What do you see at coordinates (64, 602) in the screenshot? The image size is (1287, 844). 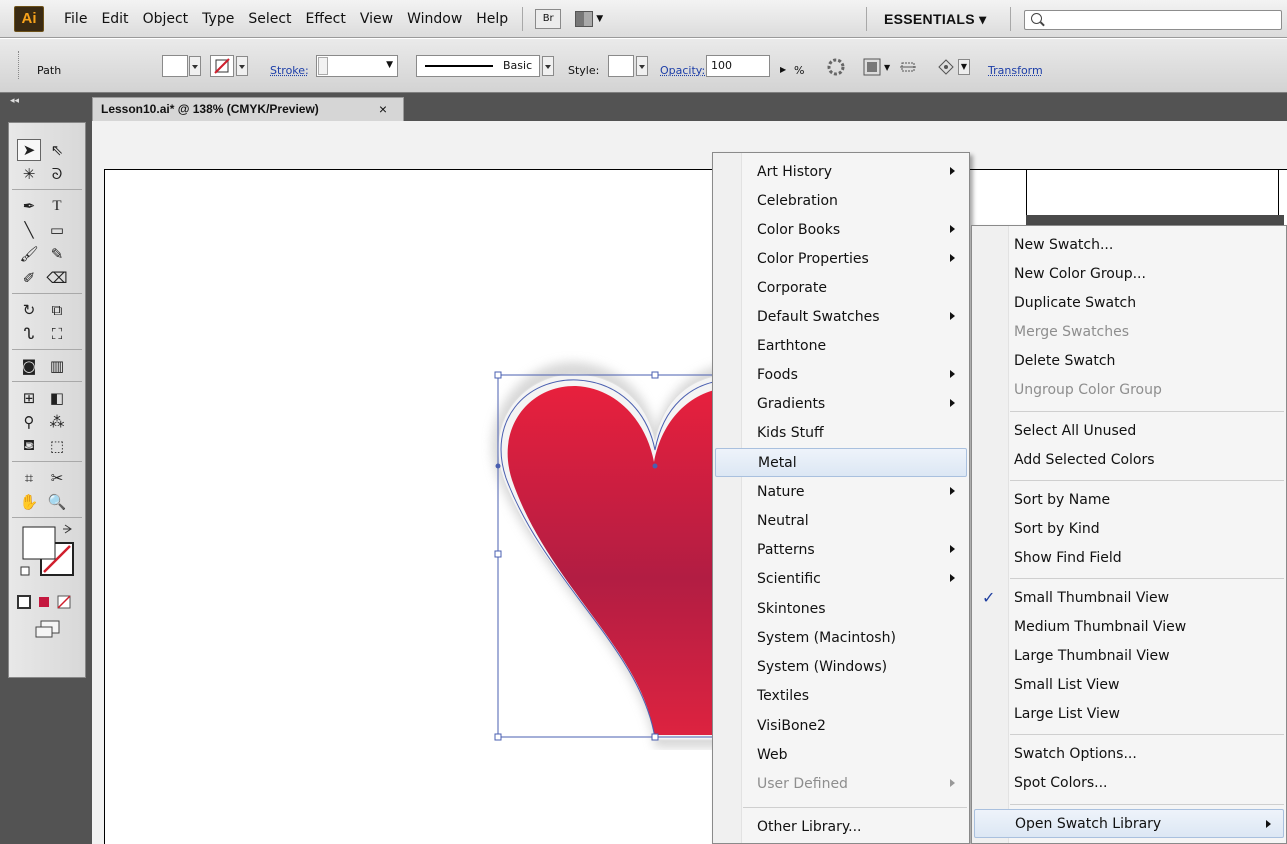 I see `fill-mode-none-icon` at bounding box center [64, 602].